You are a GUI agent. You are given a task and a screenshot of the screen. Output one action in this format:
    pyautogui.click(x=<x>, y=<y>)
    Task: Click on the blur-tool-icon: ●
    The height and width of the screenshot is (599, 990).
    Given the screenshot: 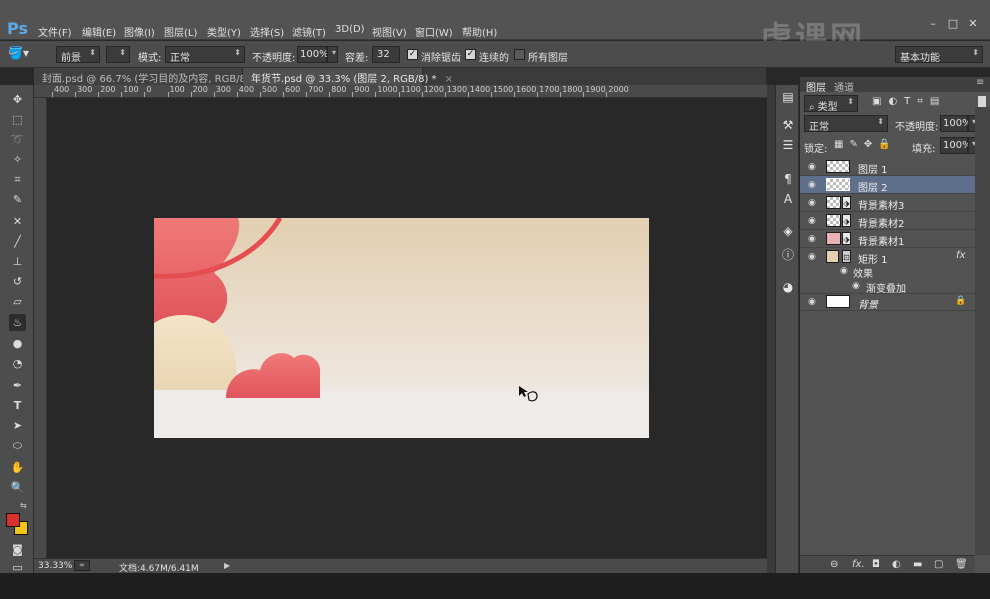 What is the action you would take?
    pyautogui.click(x=17, y=343)
    